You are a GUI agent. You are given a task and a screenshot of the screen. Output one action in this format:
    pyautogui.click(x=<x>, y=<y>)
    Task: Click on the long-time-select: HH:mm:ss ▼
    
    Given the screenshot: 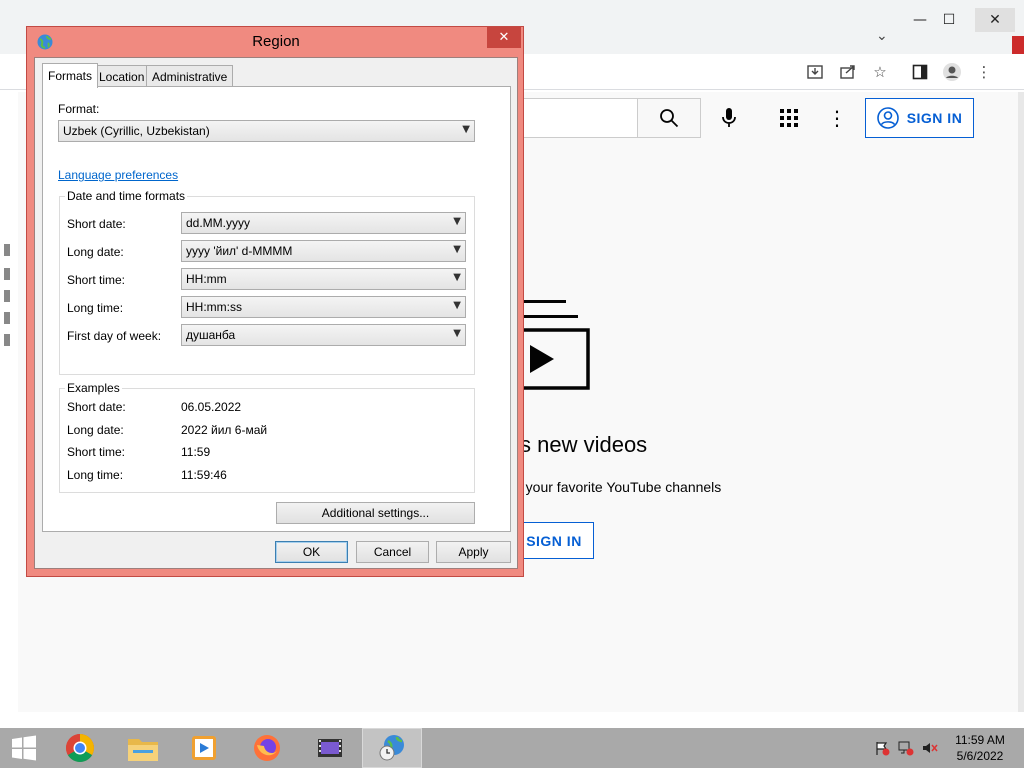 What is the action you would take?
    pyautogui.click(x=323, y=307)
    